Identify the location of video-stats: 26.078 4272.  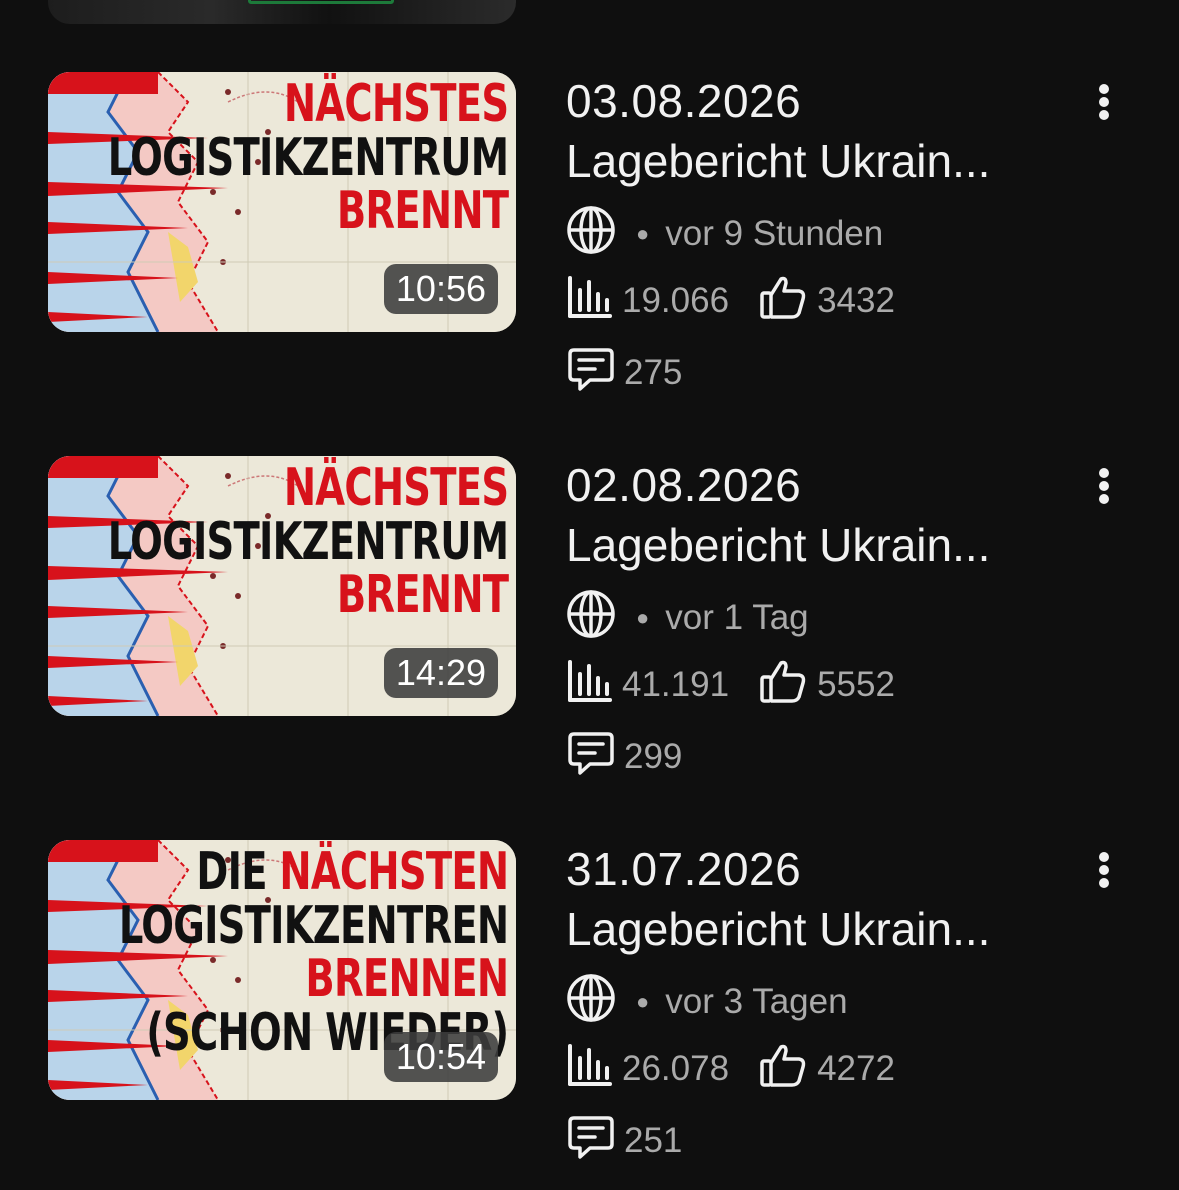
(730, 1069).